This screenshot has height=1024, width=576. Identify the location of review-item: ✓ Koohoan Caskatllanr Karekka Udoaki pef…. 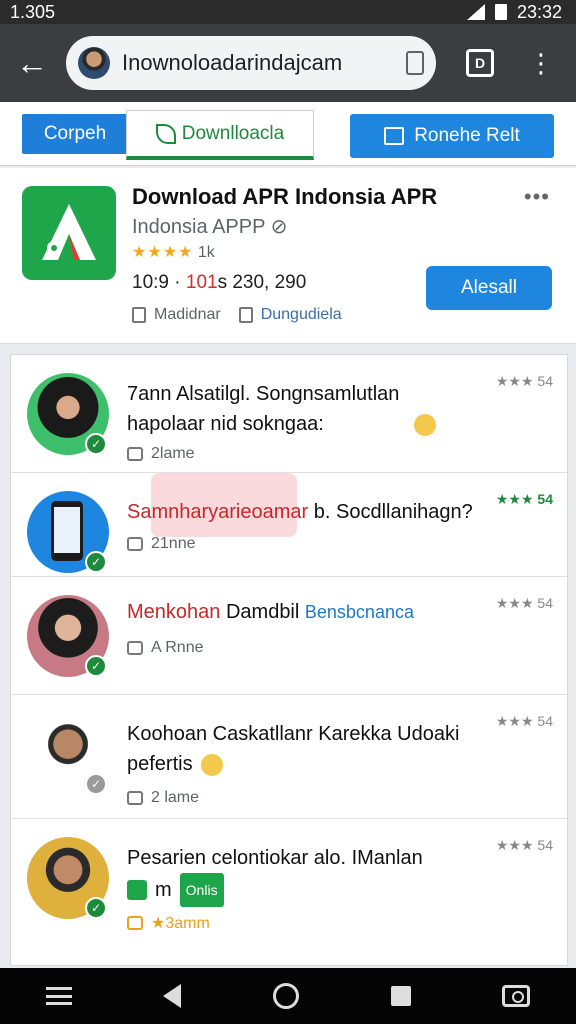
(289, 757).